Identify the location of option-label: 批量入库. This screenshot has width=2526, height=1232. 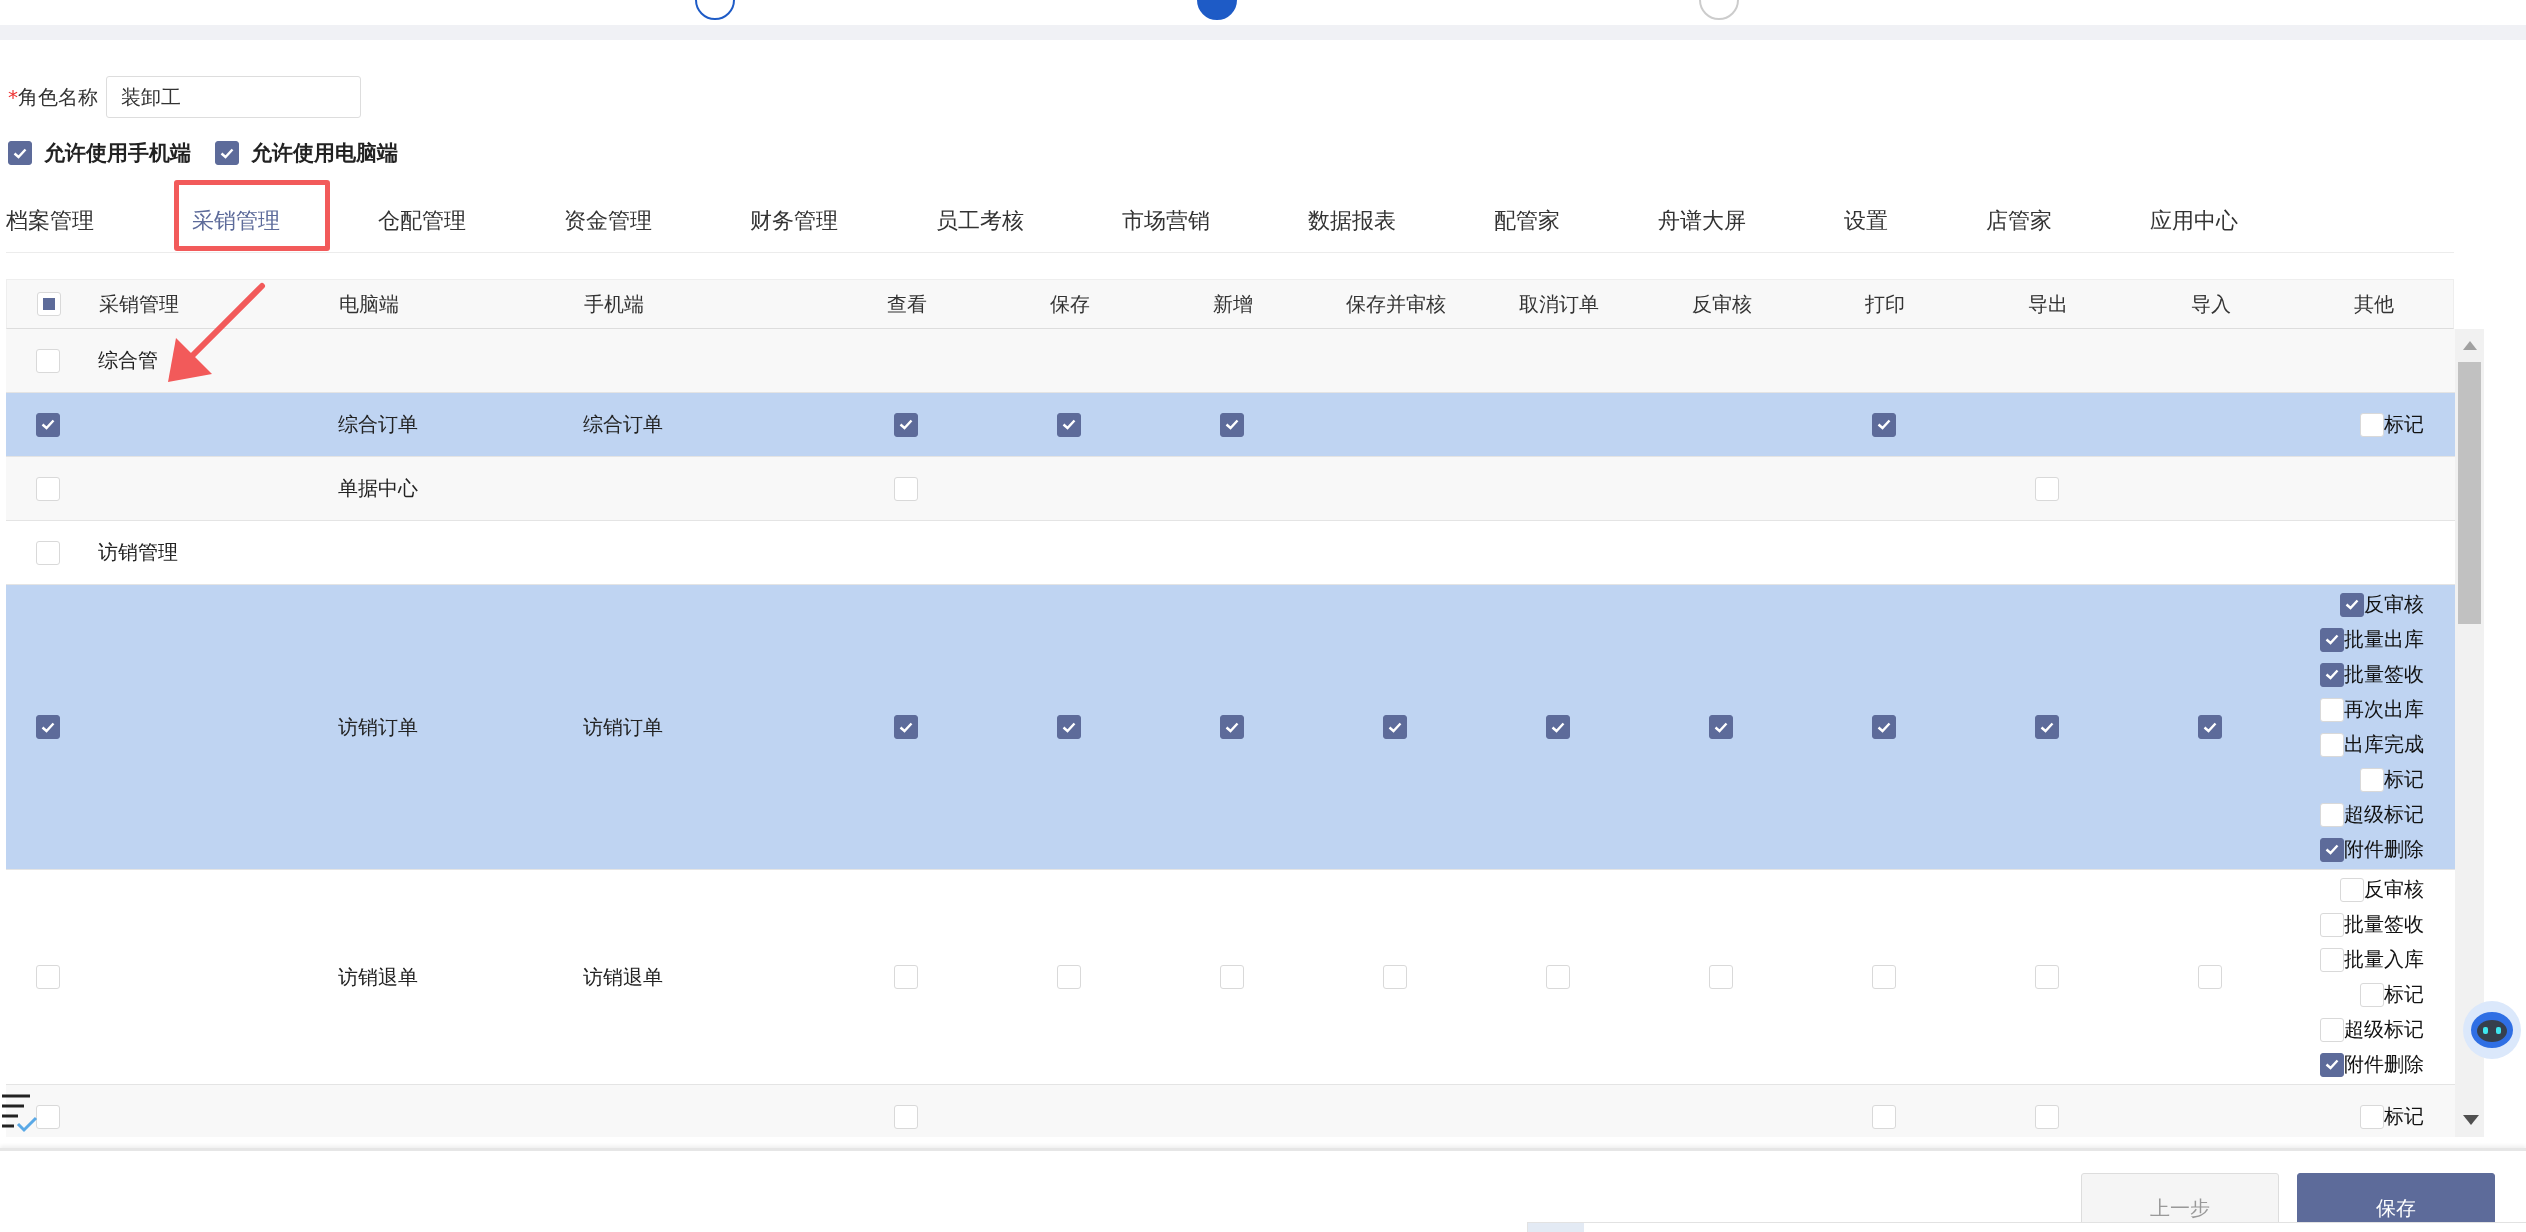
(2384, 959).